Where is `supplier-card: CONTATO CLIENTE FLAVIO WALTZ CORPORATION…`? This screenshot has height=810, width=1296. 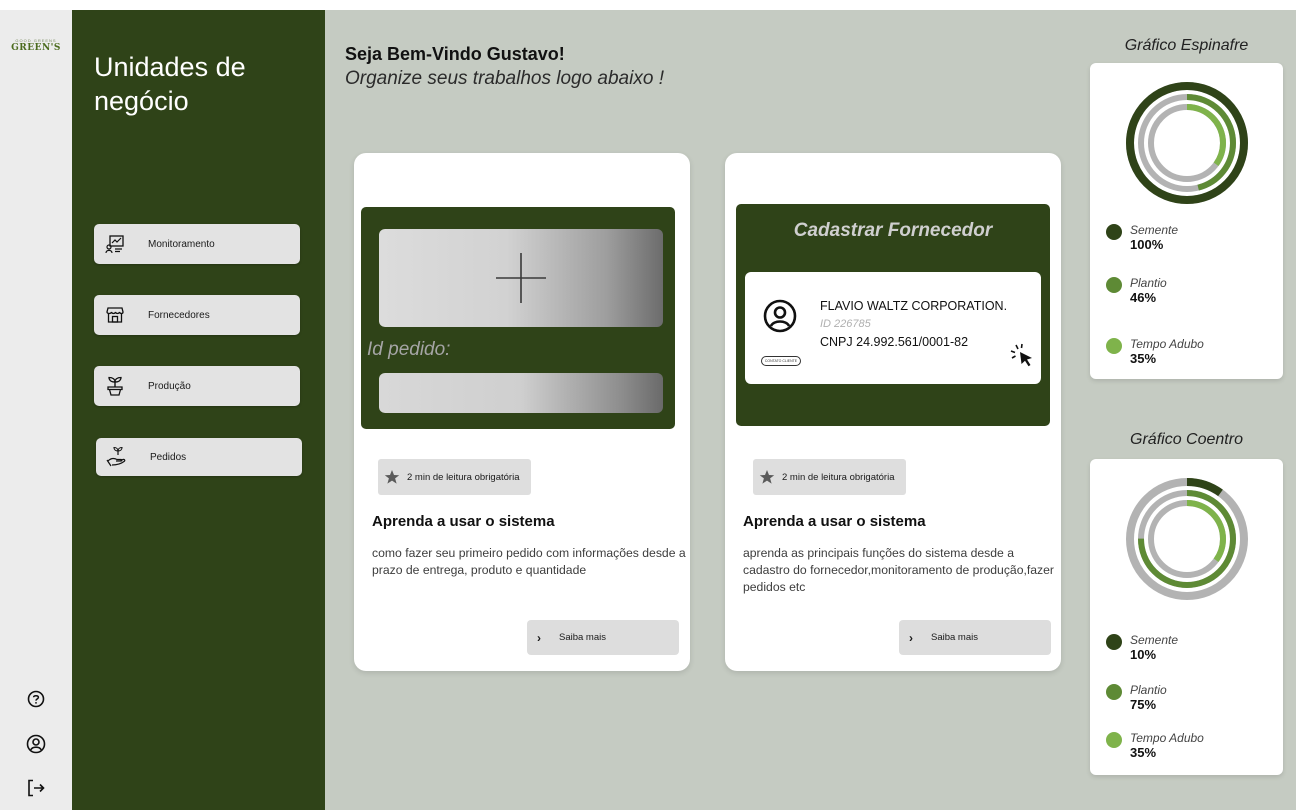
supplier-card: CONTATO CLIENTE FLAVIO WALTZ CORPORATION… is located at coordinates (893, 328).